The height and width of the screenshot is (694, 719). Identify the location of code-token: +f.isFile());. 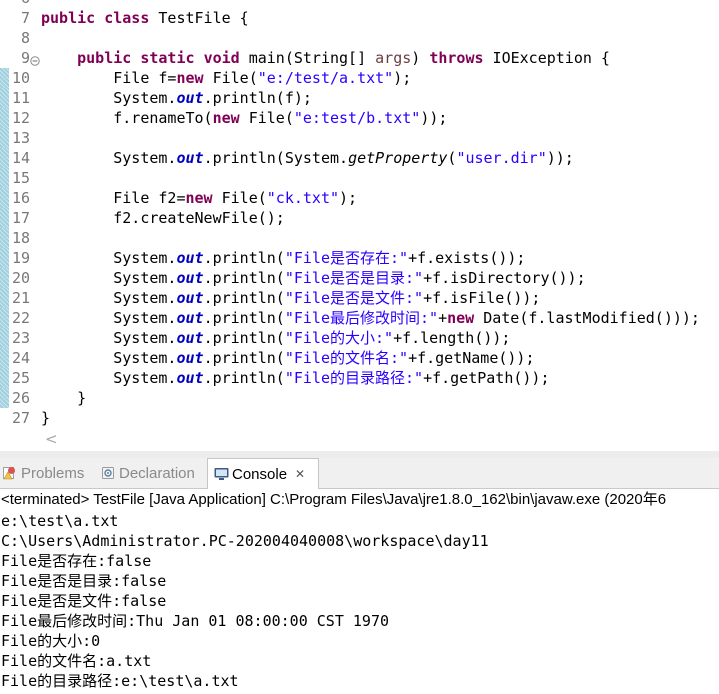
(482, 298).